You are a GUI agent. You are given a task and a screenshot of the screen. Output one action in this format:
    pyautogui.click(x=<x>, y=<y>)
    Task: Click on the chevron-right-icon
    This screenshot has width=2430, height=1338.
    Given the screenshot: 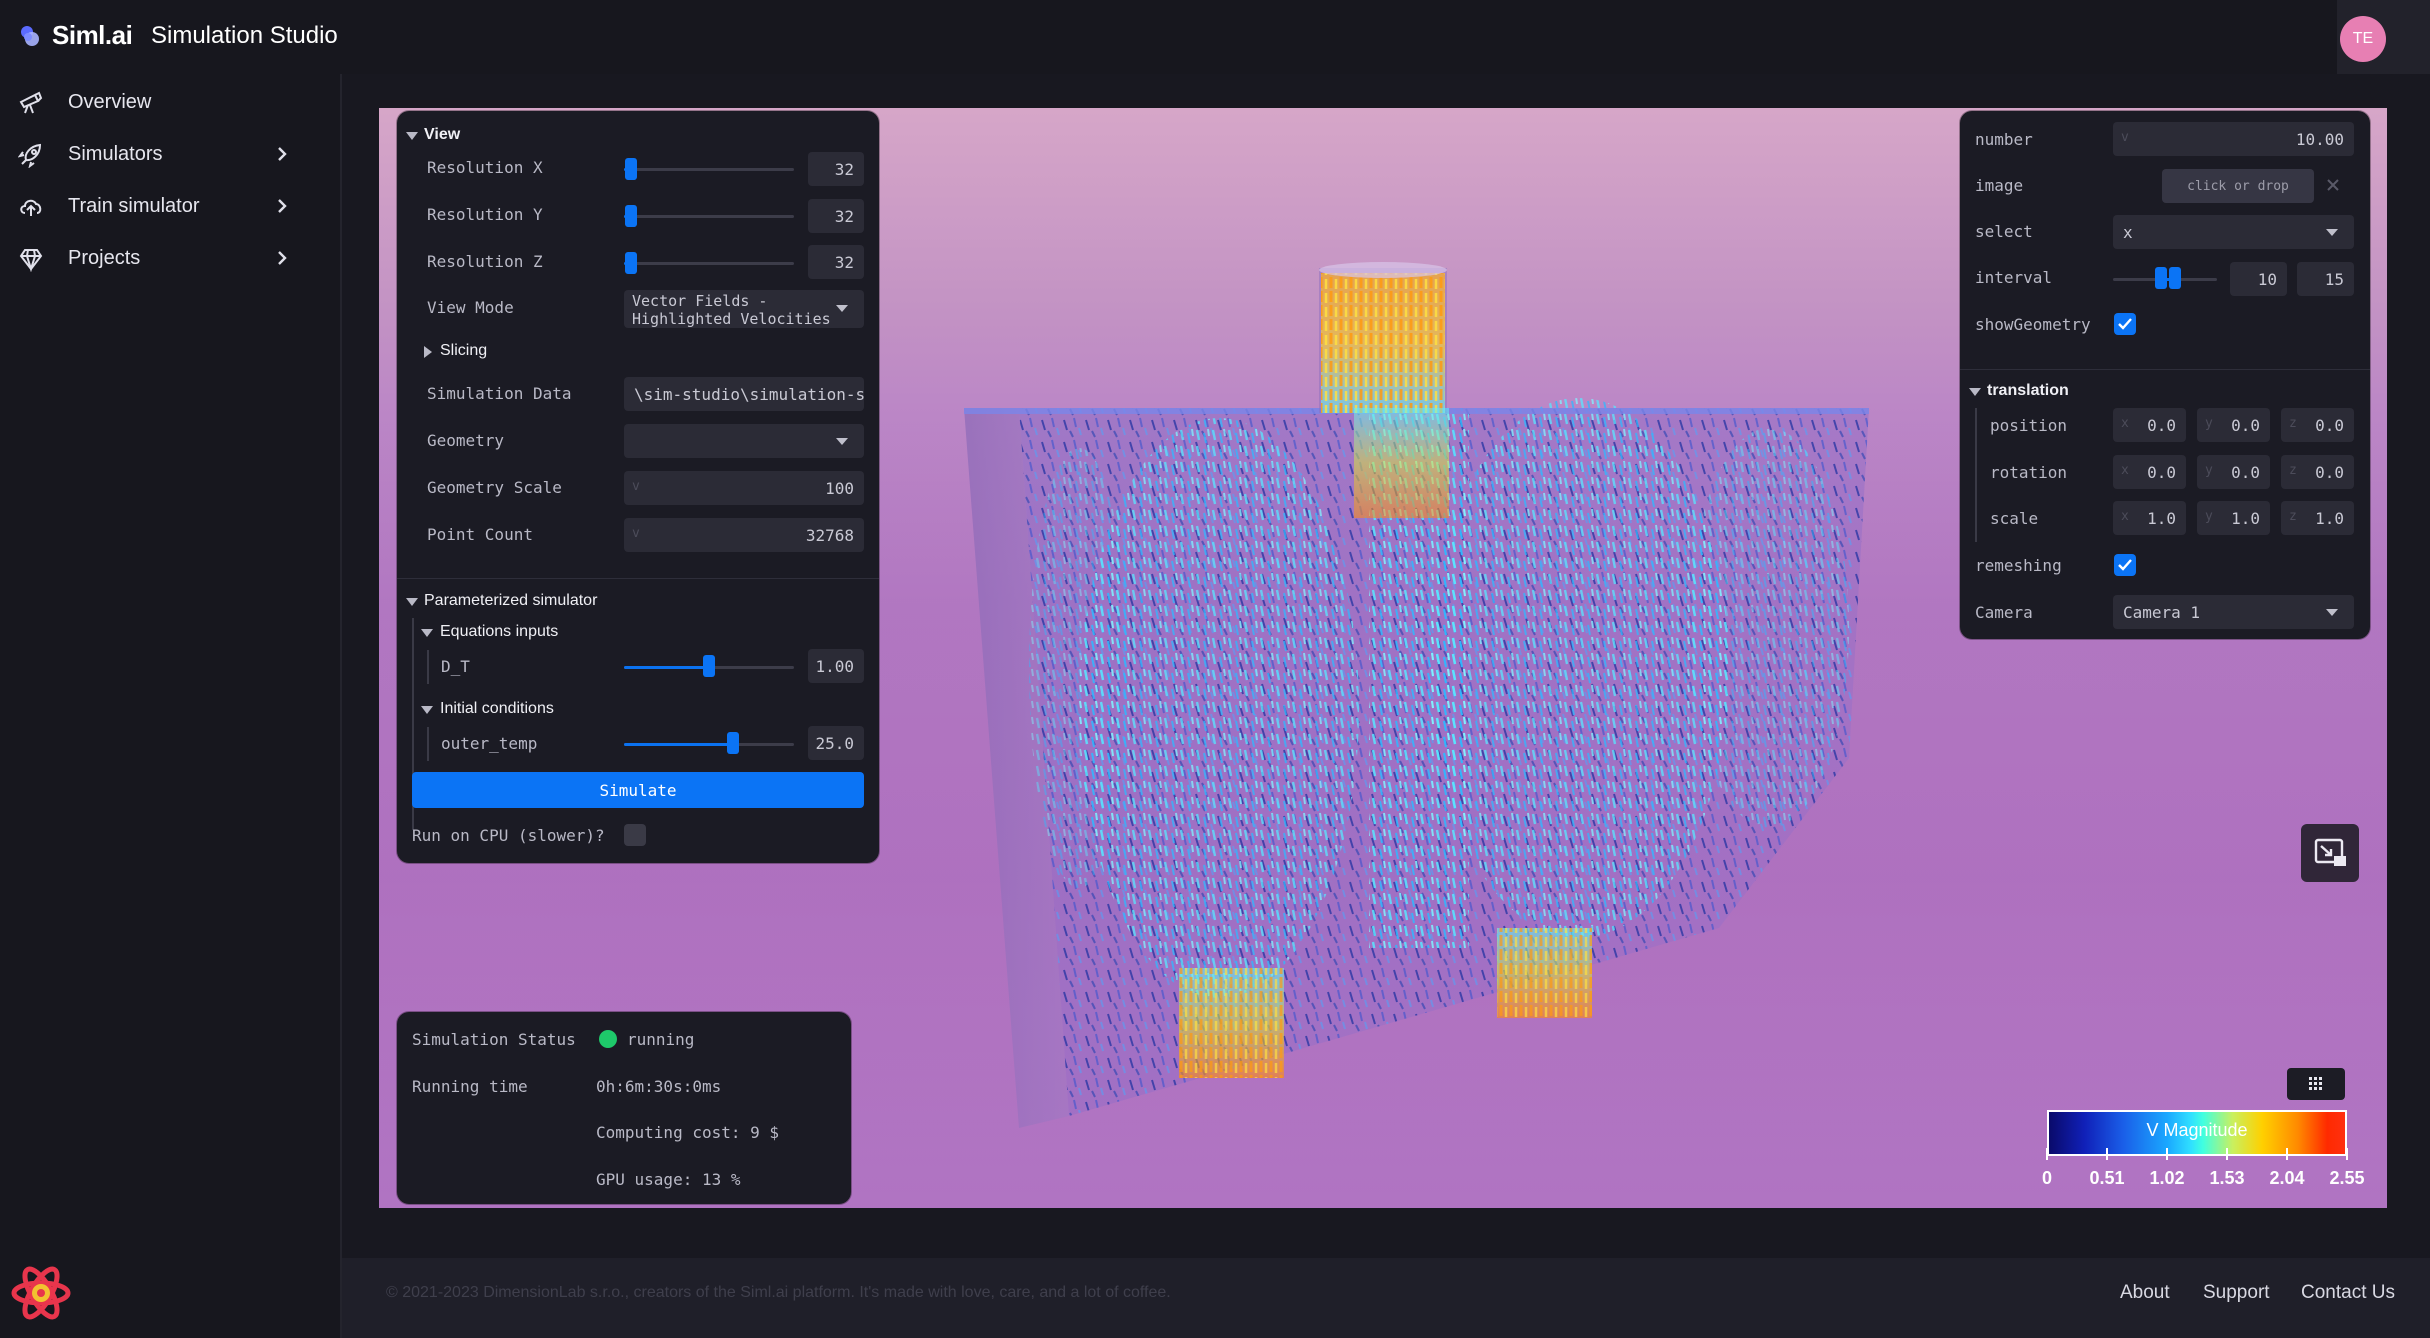 What is the action you would take?
    pyautogui.click(x=282, y=154)
    